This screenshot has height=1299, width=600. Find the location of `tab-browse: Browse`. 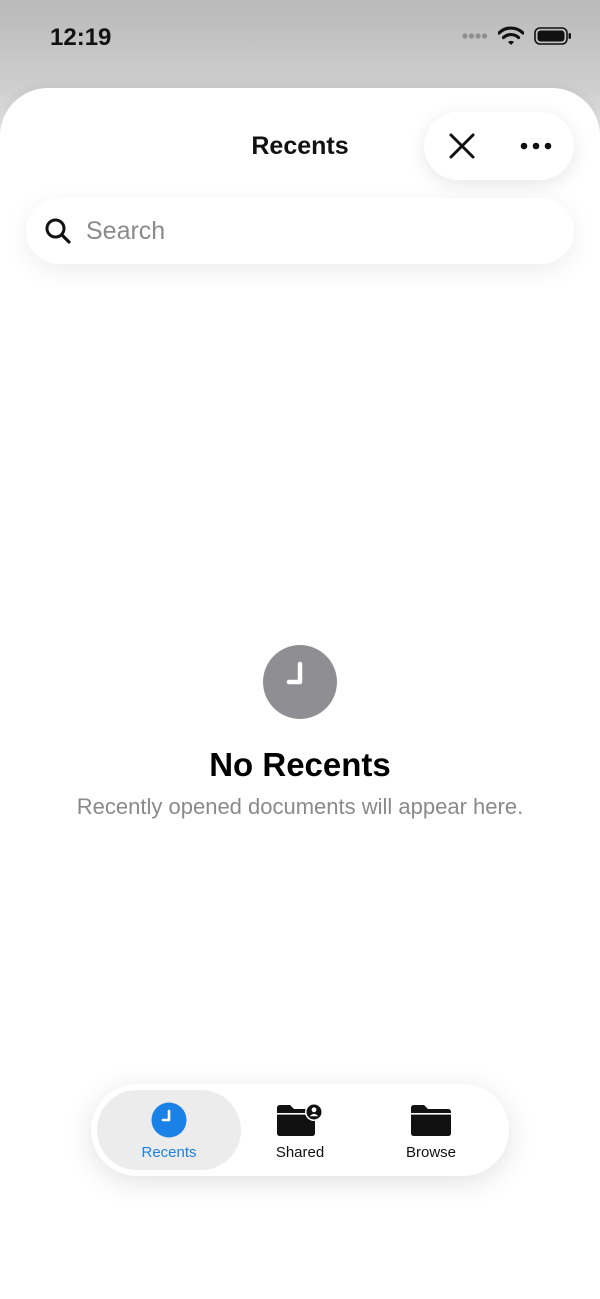

tab-browse: Browse is located at coordinates (431, 1130).